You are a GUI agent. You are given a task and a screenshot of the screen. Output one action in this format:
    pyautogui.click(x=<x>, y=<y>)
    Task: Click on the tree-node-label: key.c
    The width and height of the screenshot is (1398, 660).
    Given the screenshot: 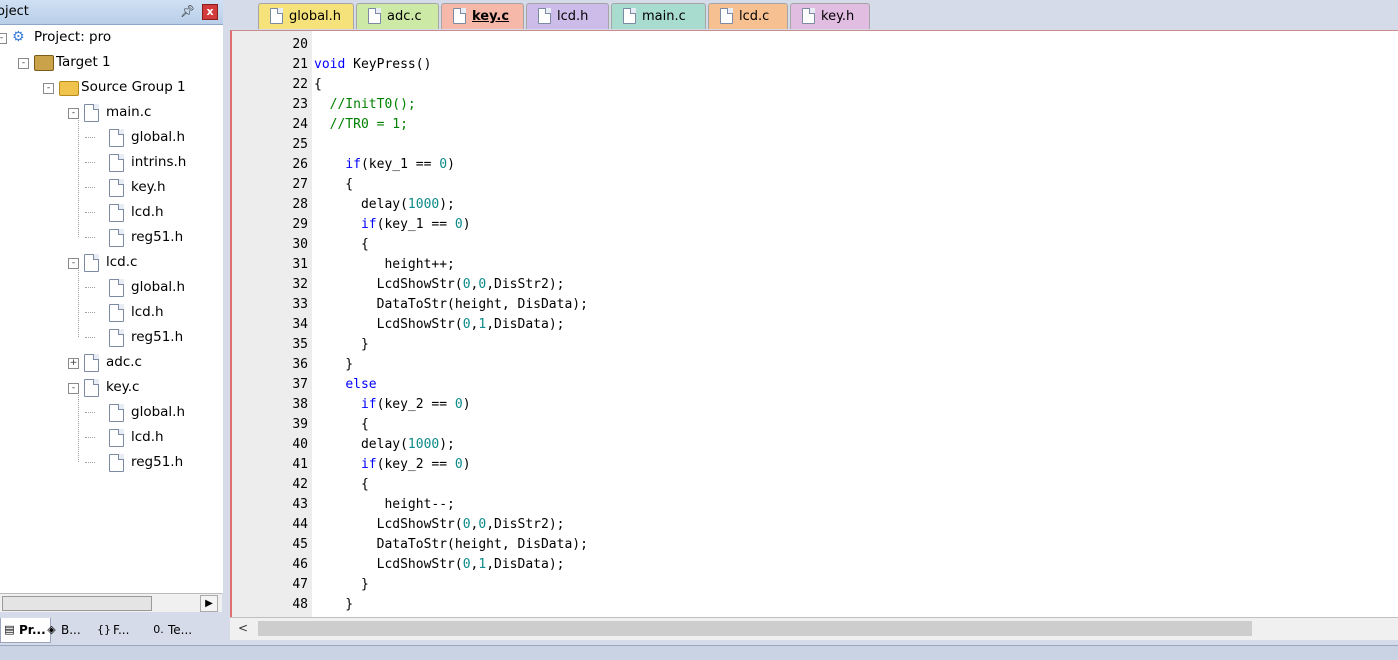 What is the action you would take?
    pyautogui.click(x=123, y=387)
    